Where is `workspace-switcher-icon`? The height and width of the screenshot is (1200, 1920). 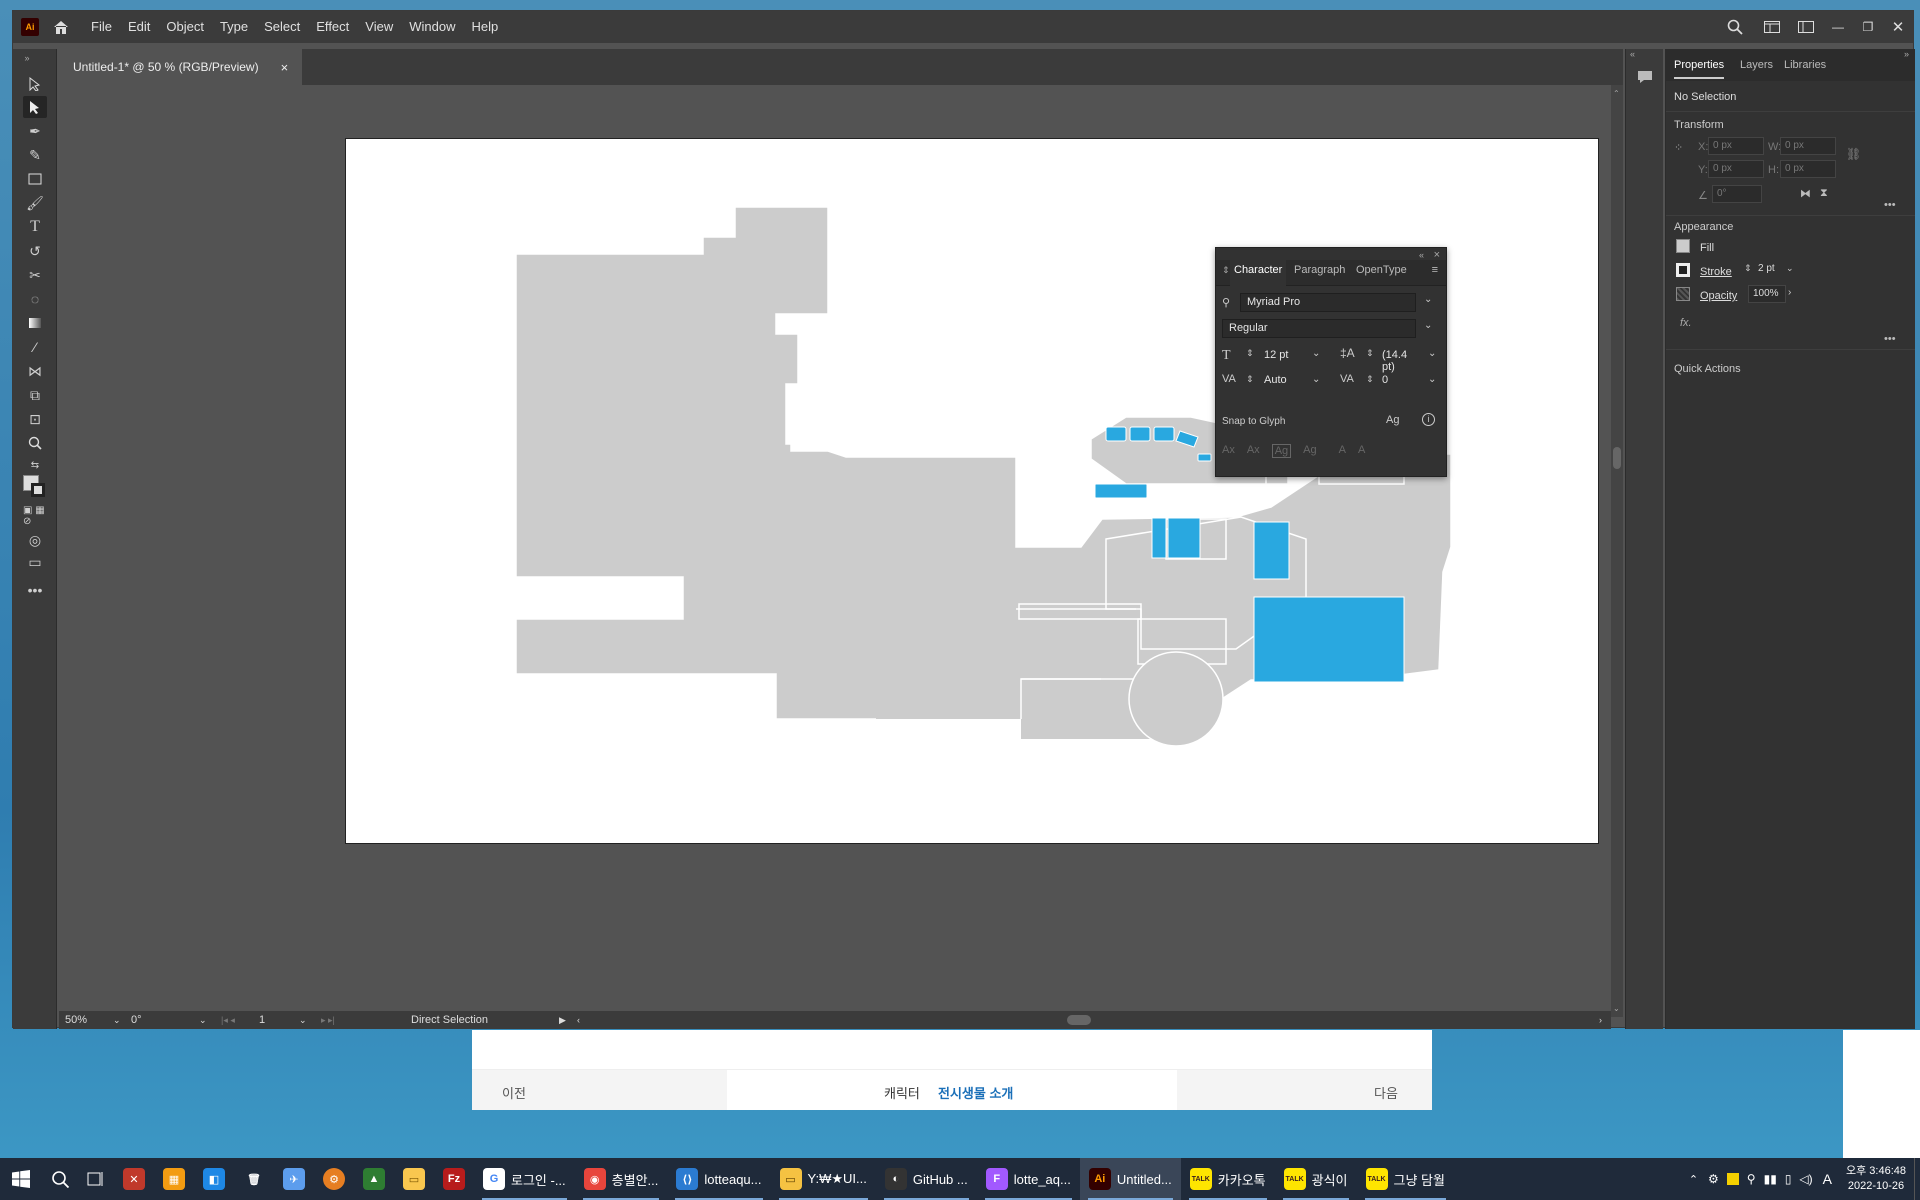
workspace-switcher-icon is located at coordinates (1806, 27).